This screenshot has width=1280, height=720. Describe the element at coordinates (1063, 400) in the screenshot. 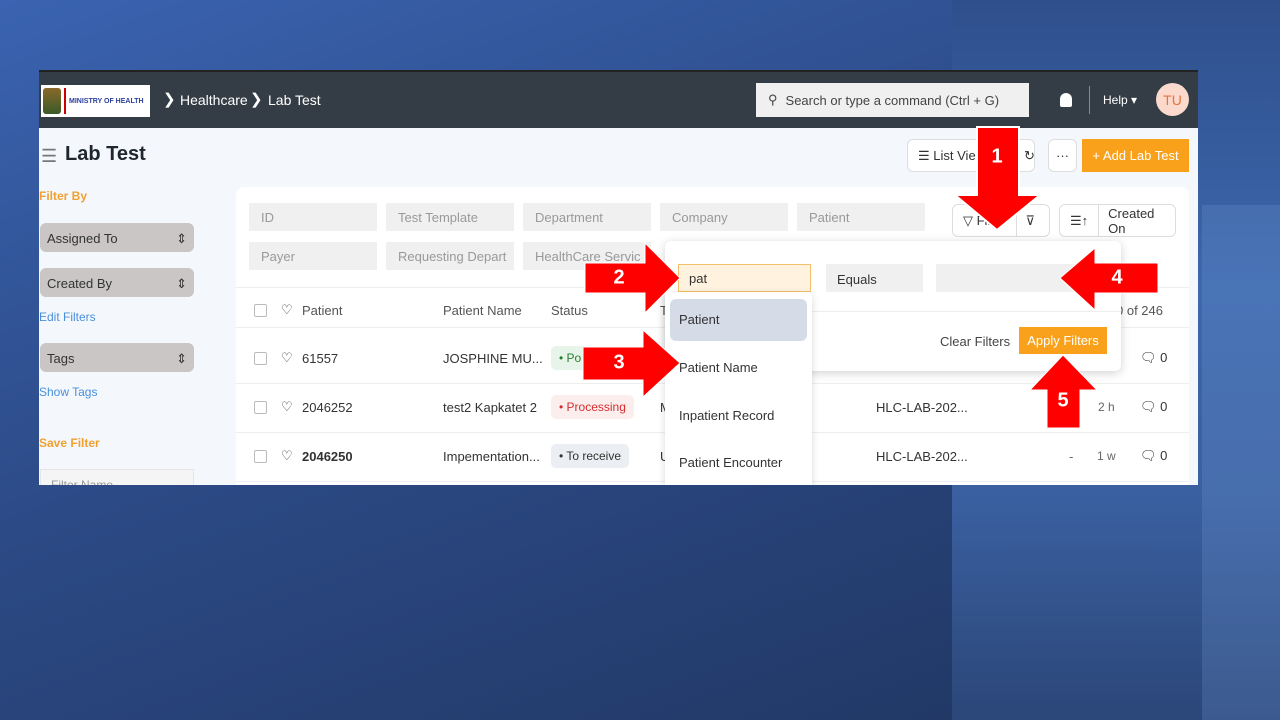

I see `annotation-5: 5` at that location.